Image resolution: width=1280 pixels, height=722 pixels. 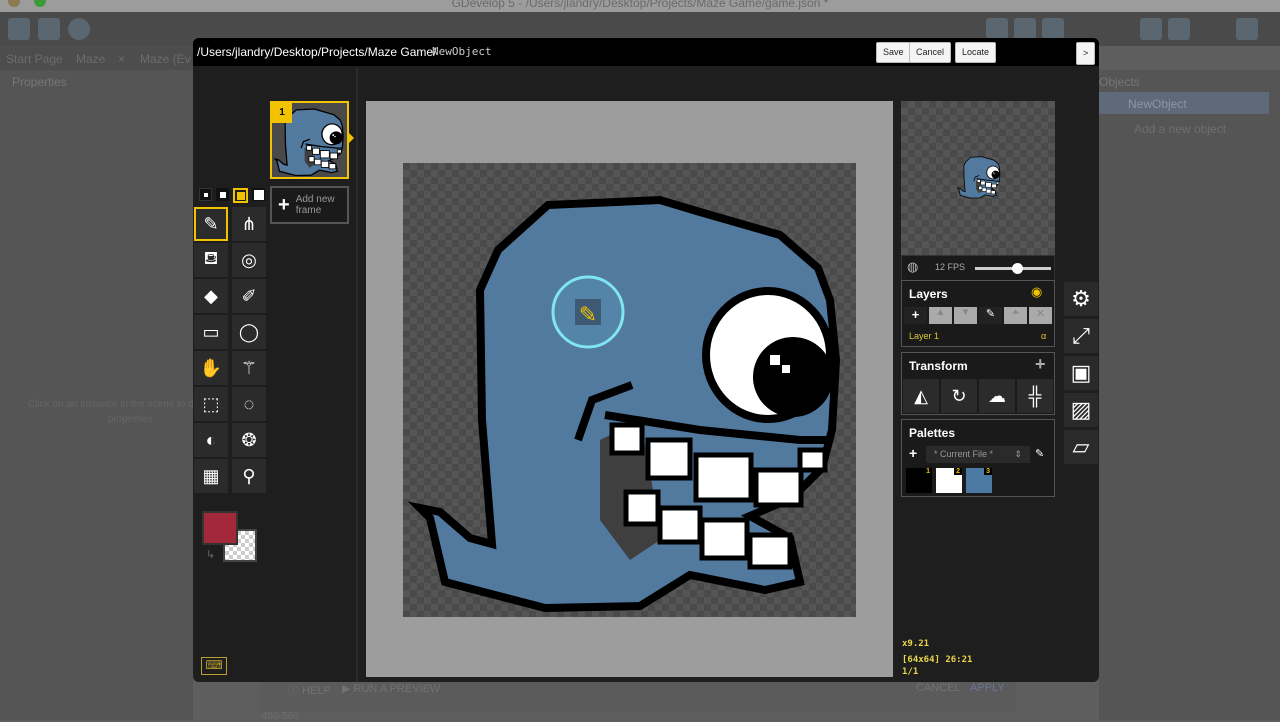 What do you see at coordinates (214, 666) in the screenshot?
I see `keyboard-shortcuts-icon: ⌨` at bounding box center [214, 666].